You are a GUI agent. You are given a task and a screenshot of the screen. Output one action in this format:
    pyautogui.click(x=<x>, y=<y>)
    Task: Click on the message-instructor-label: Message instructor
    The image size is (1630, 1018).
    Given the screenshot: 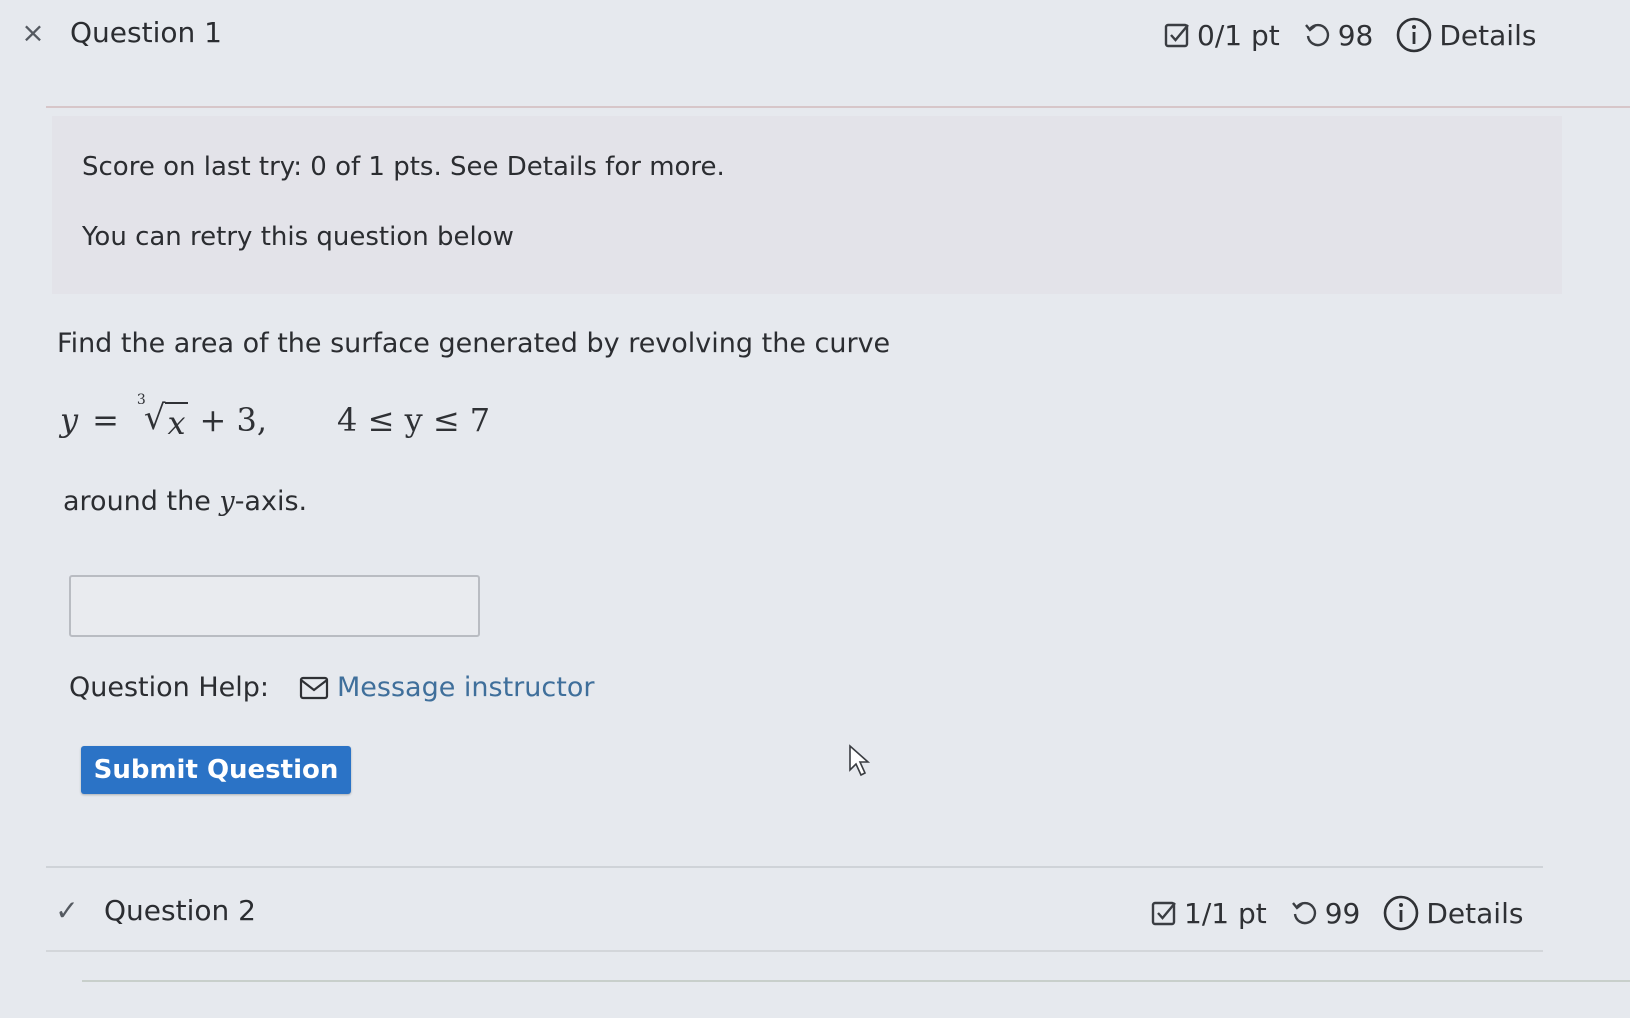 What is the action you would take?
    pyautogui.click(x=466, y=687)
    